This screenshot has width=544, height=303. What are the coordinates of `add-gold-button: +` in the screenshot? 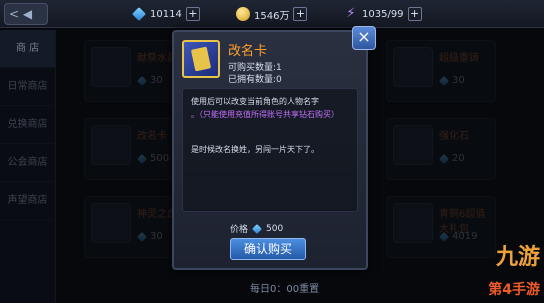 It's located at (300, 14).